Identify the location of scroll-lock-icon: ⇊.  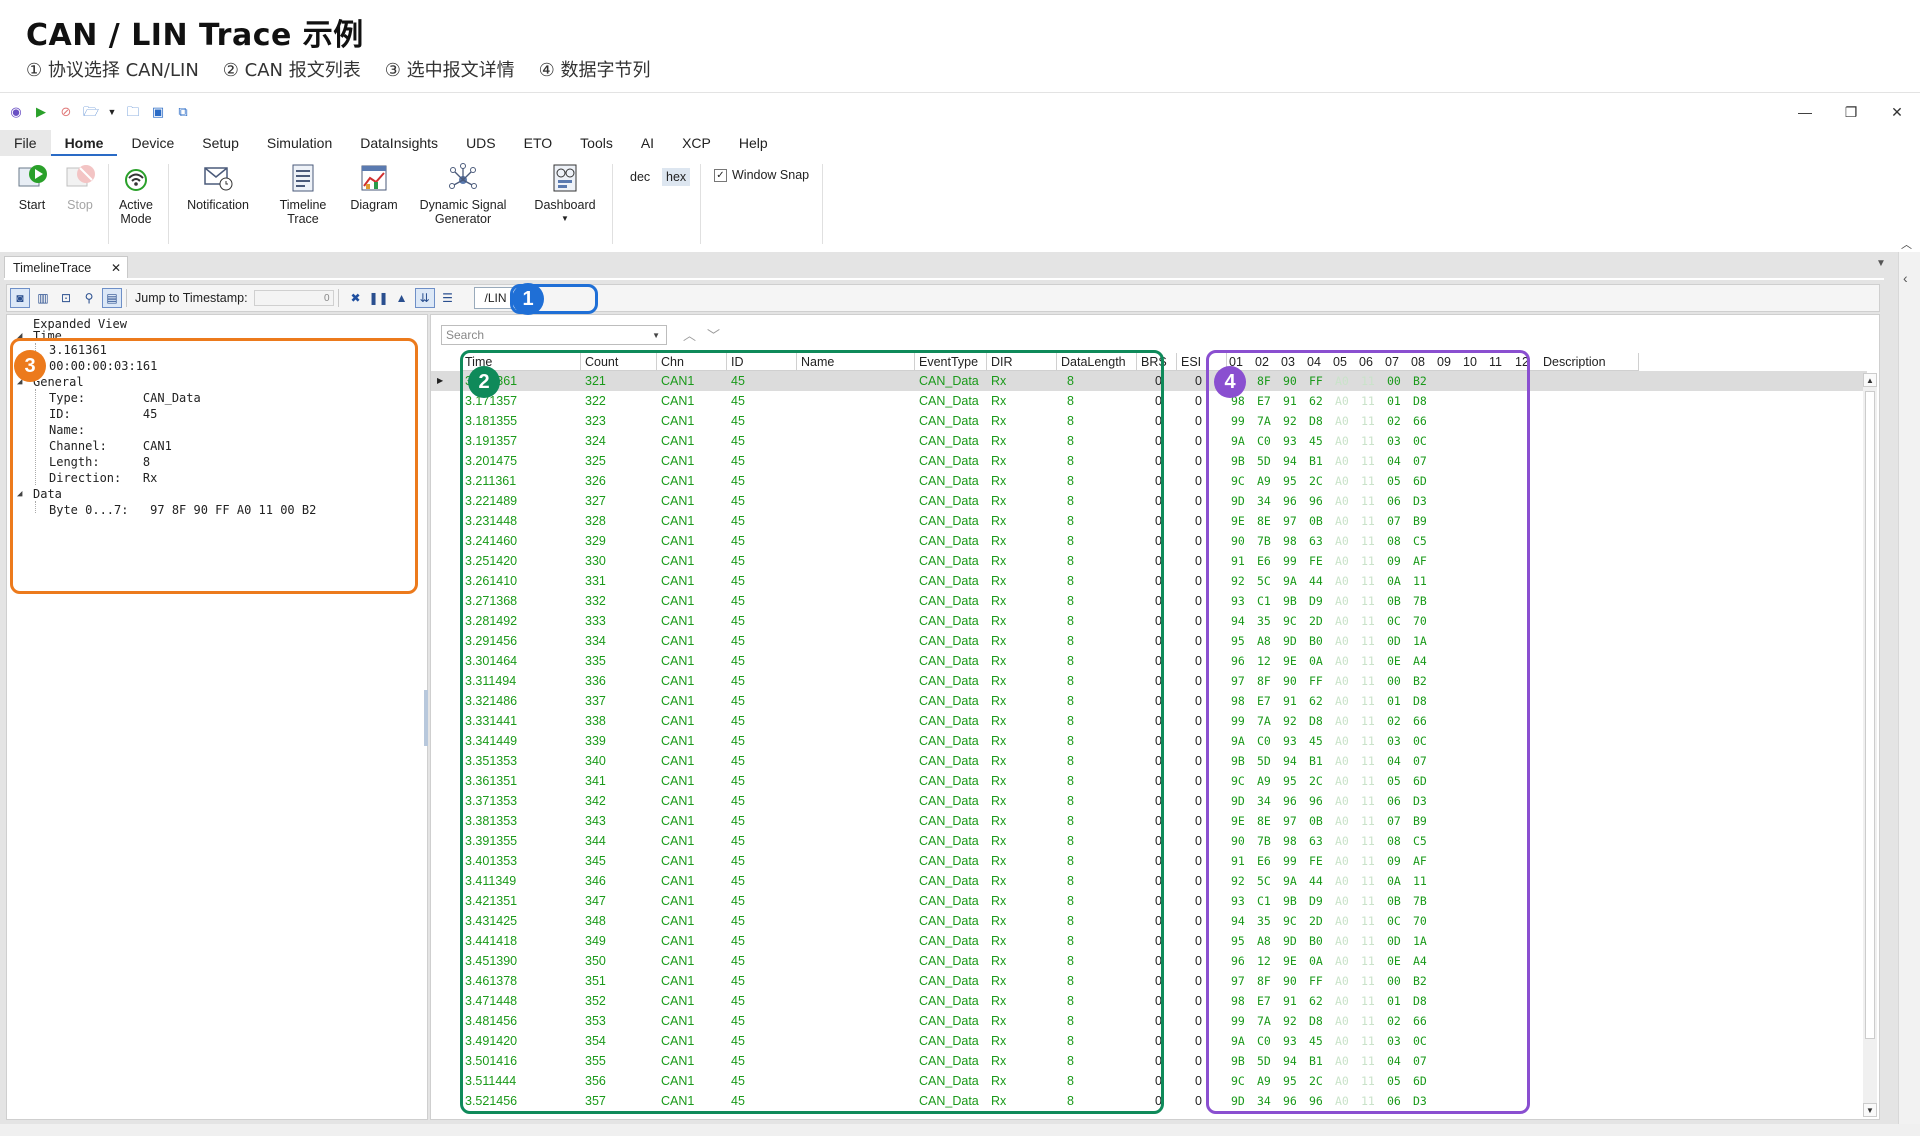
(424, 298).